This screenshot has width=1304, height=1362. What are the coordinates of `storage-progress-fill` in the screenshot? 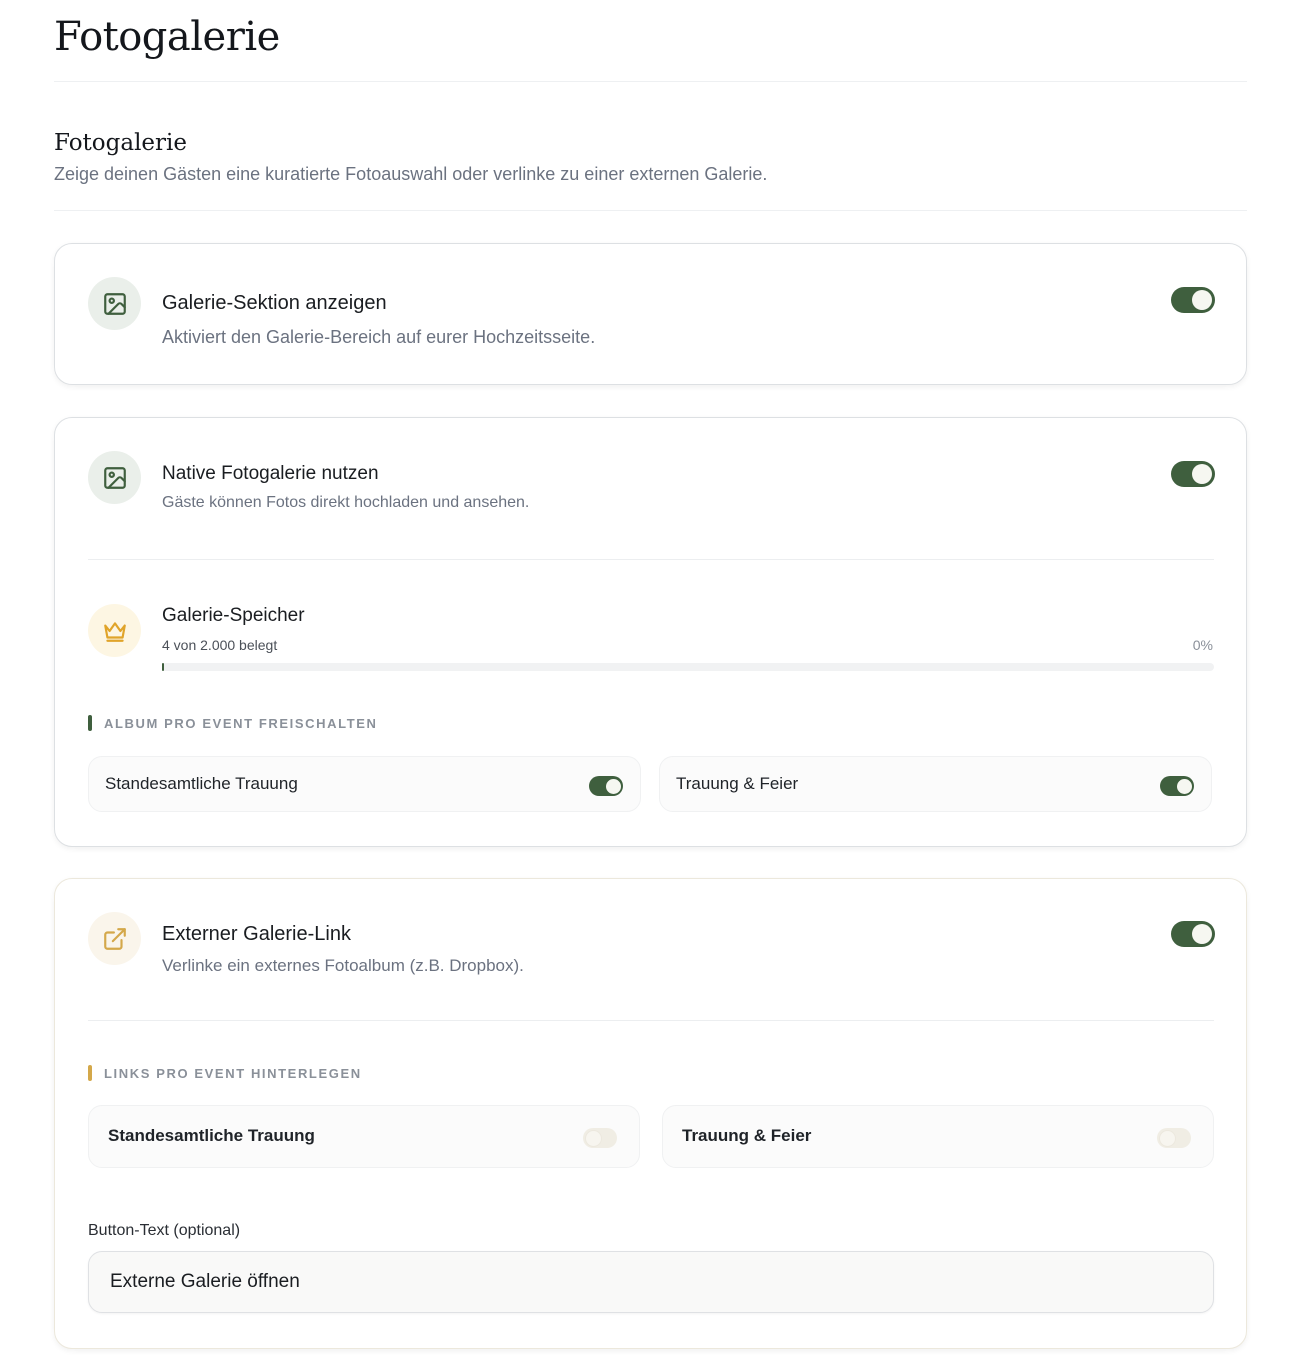 It's located at (163, 667).